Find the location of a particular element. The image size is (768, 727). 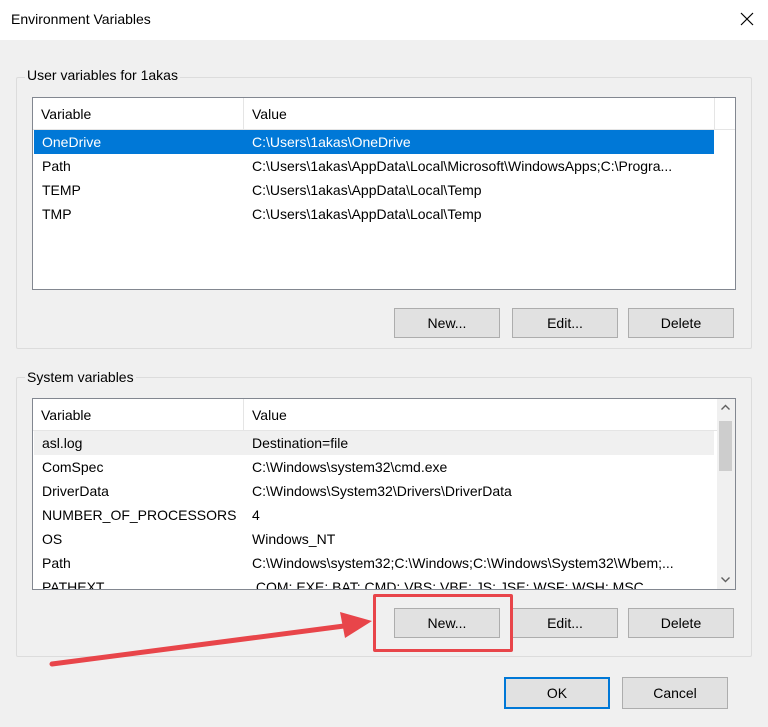

variable-value: C:\Users\1akas\OneDrive is located at coordinates (331, 142).